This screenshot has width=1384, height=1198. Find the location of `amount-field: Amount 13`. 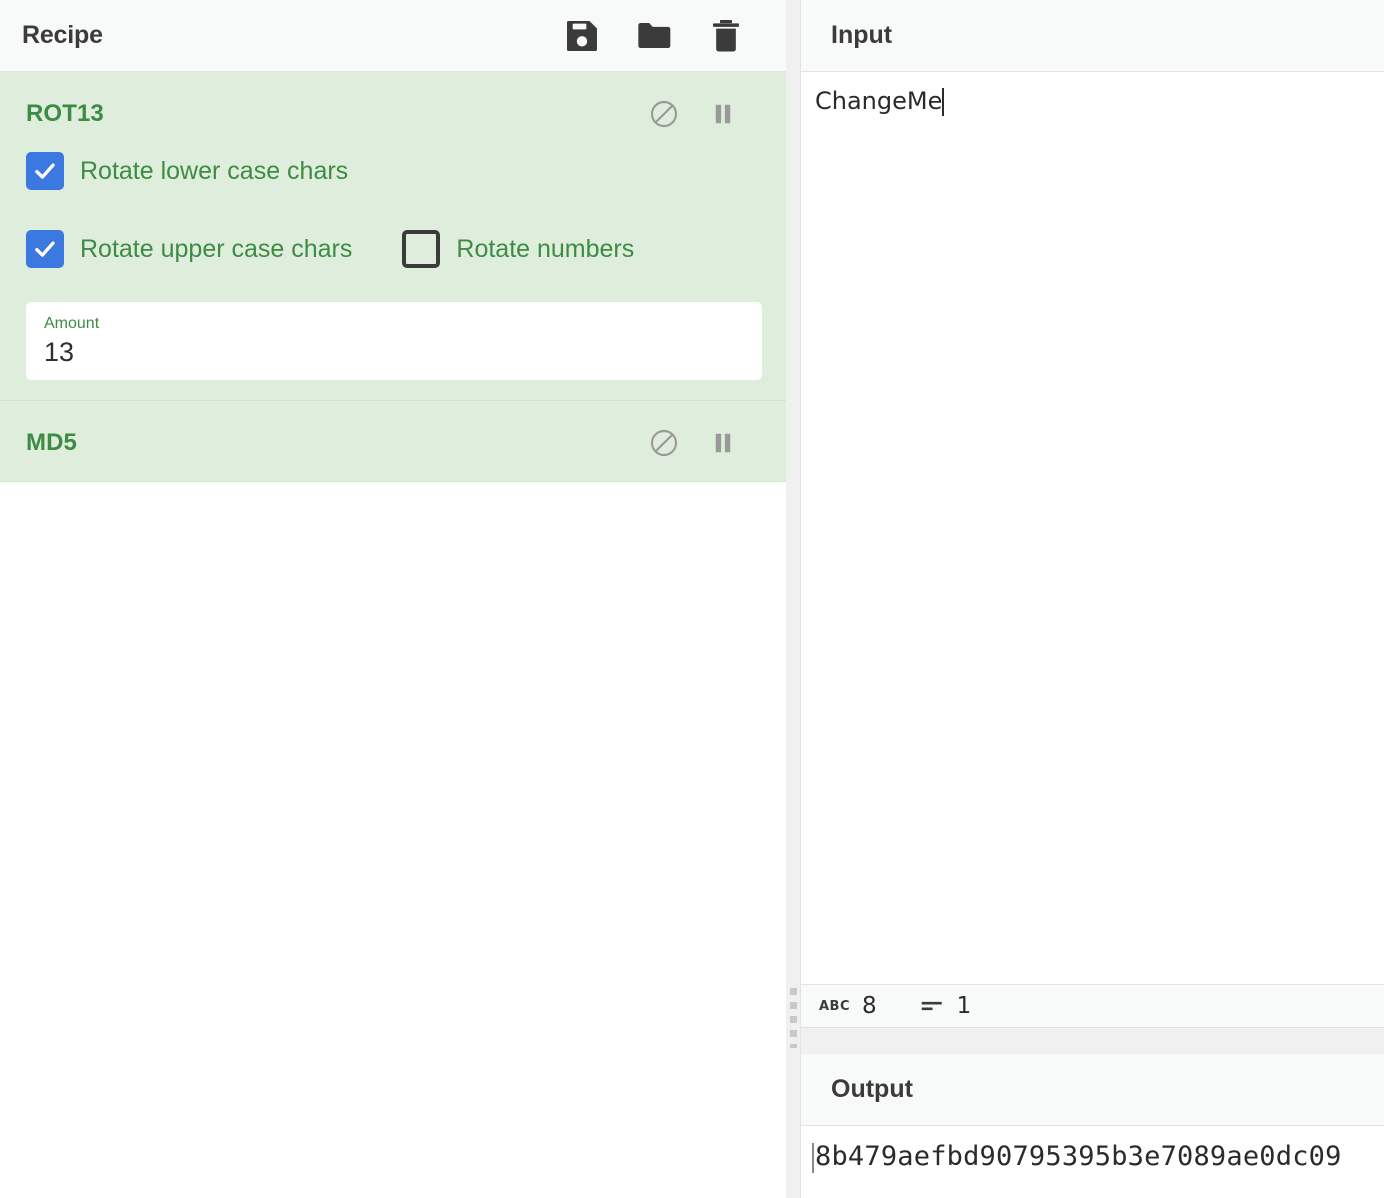

amount-field: Amount 13 is located at coordinates (394, 341).